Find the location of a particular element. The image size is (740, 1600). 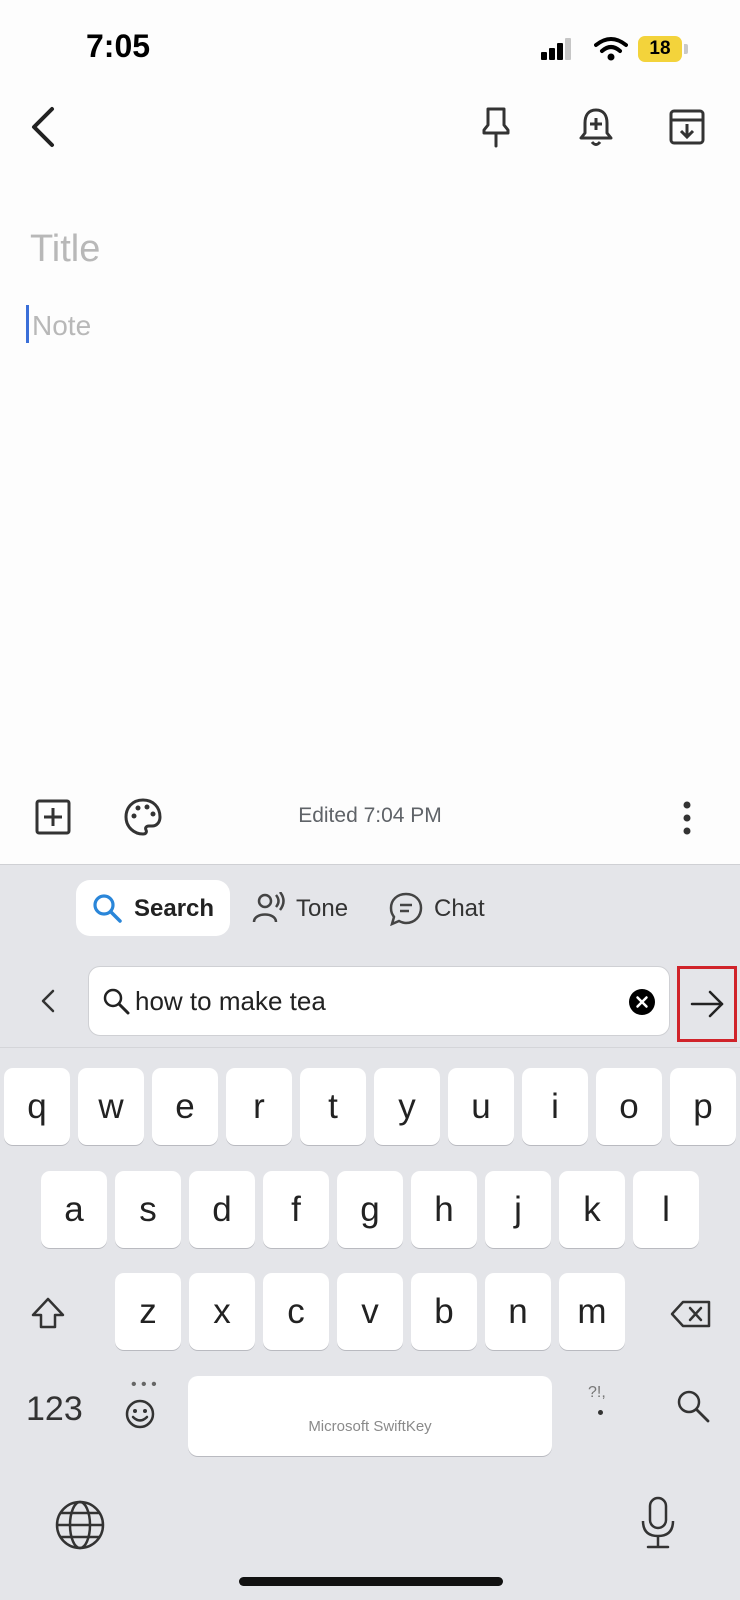

key-c: c is located at coordinates (296, 1311).